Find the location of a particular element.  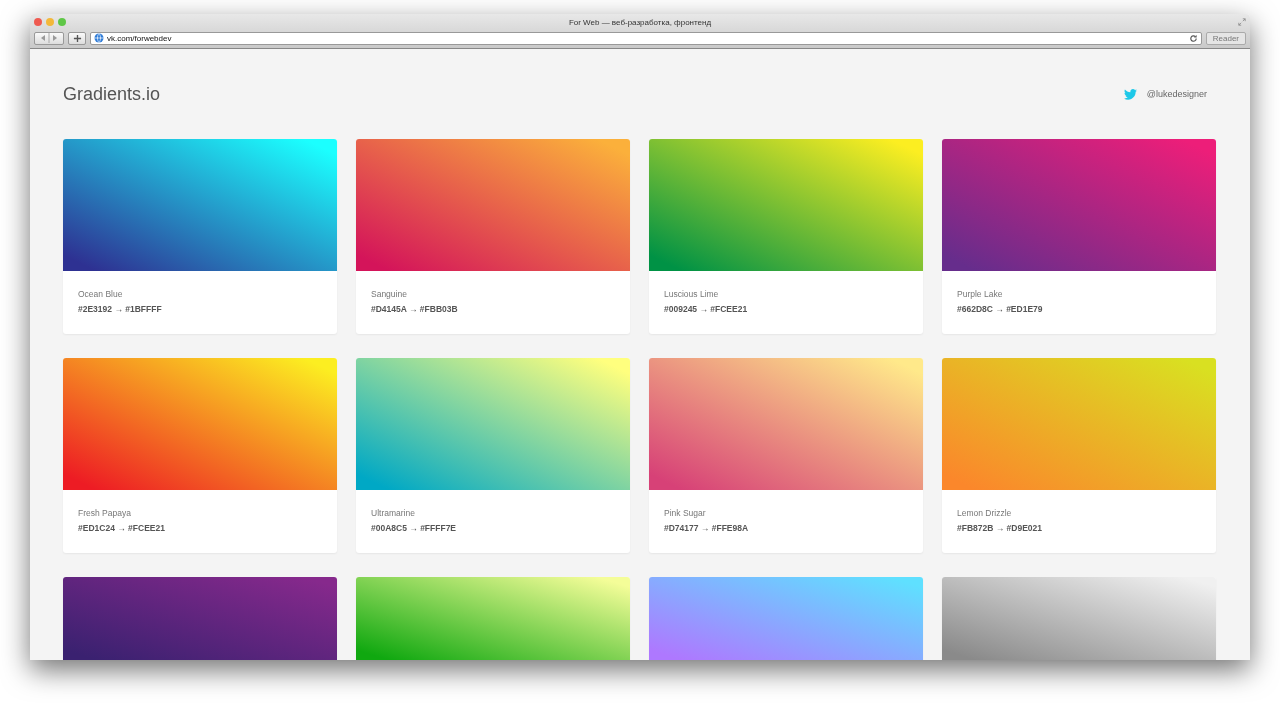

minimize-icon is located at coordinates (50, 22).